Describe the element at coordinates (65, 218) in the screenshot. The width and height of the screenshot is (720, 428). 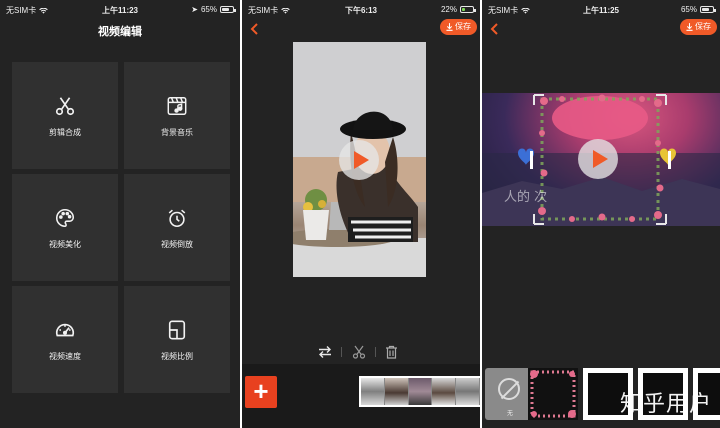
I see `palette-icon` at that location.